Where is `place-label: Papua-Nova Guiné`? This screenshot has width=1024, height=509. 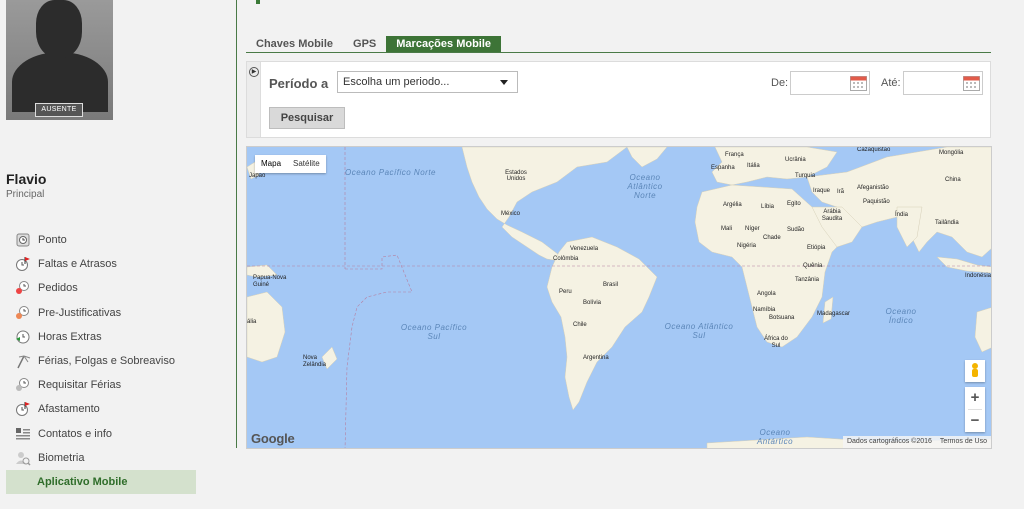
place-label: Papua-Nova Guiné is located at coordinates (270, 281).